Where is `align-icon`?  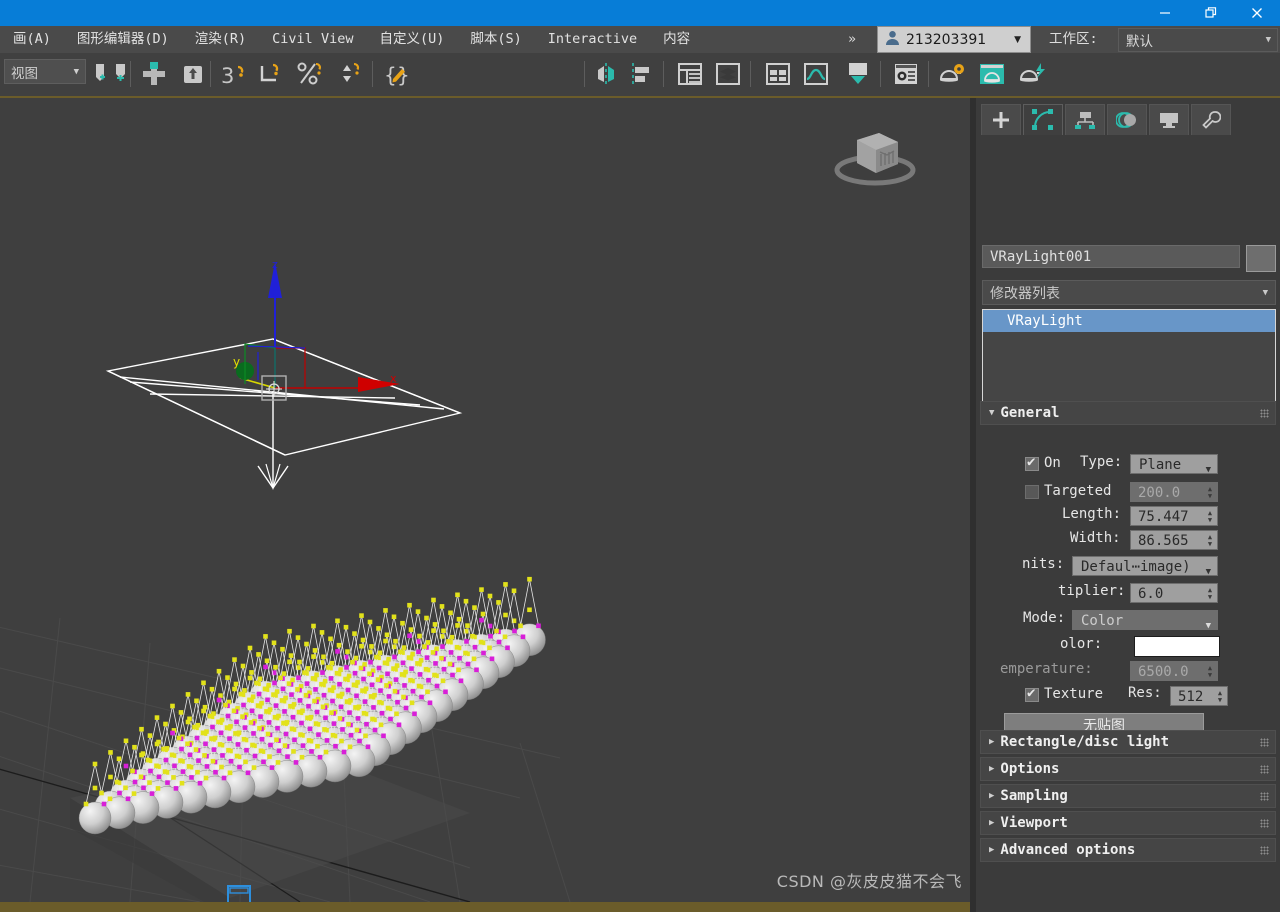 align-icon is located at coordinates (641, 74).